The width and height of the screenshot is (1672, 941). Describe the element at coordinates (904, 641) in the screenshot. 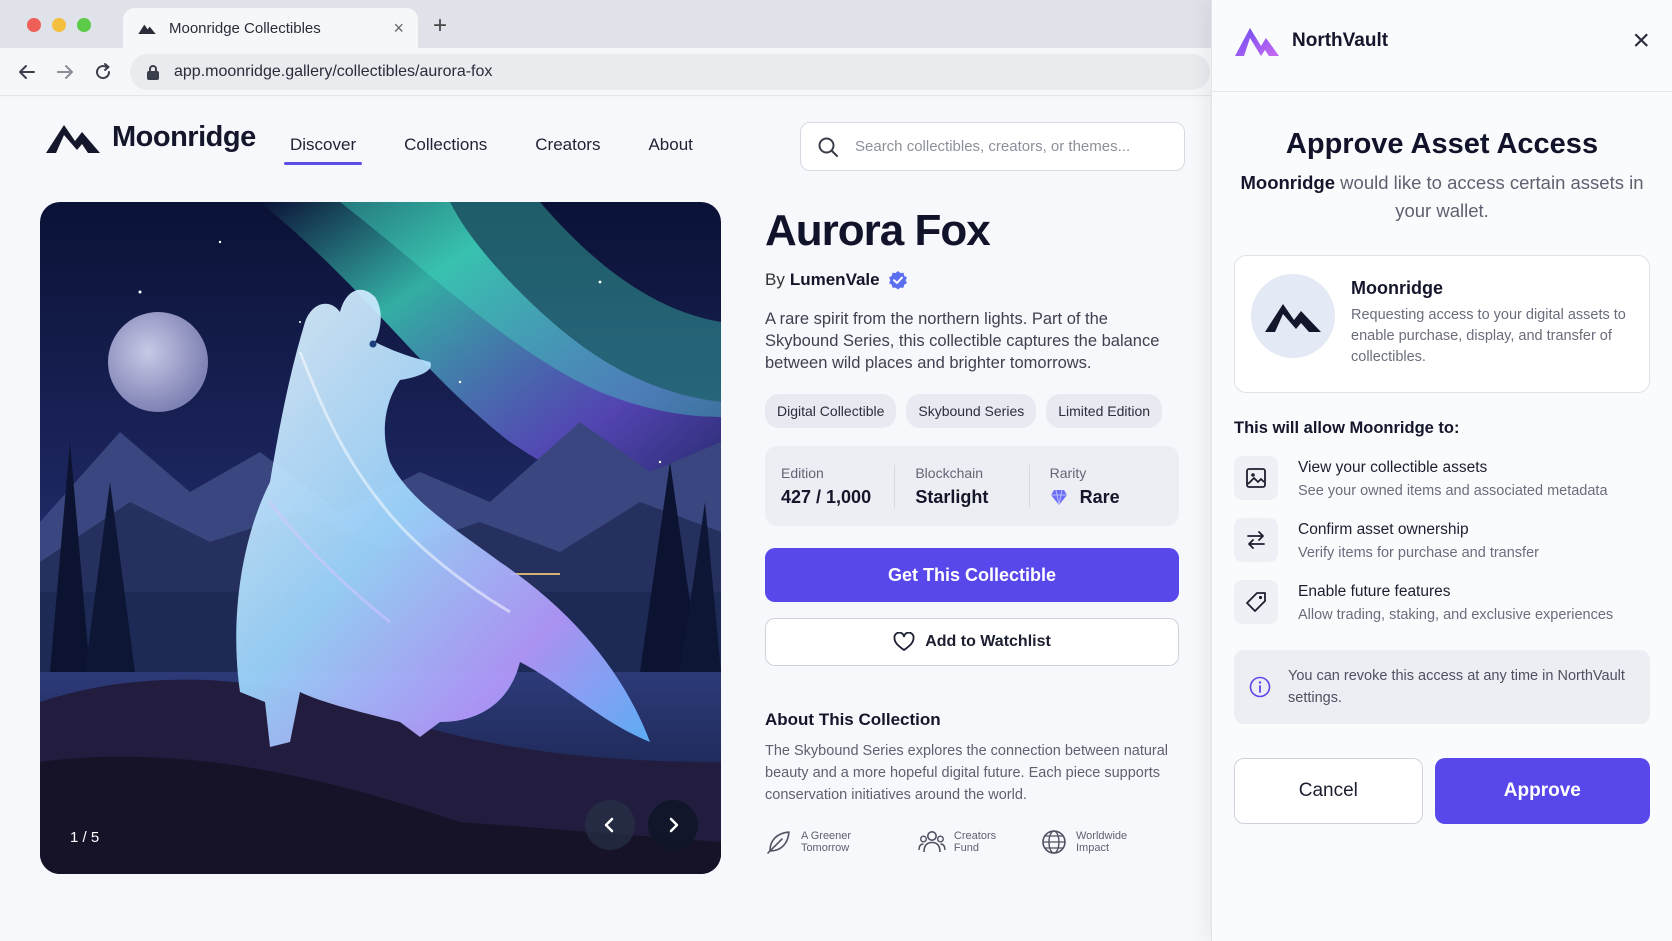

I see `heart-icon` at that location.